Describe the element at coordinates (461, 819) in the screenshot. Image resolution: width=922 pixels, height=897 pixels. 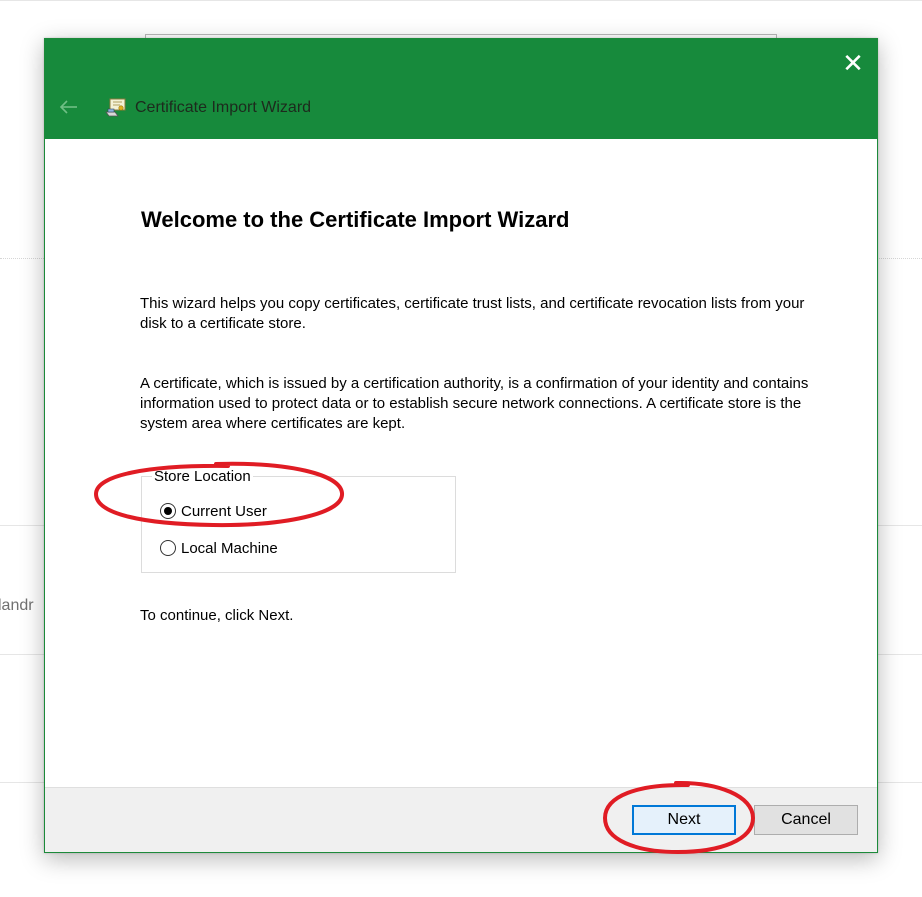
I see `dialog-footer: Next Cancel` at that location.